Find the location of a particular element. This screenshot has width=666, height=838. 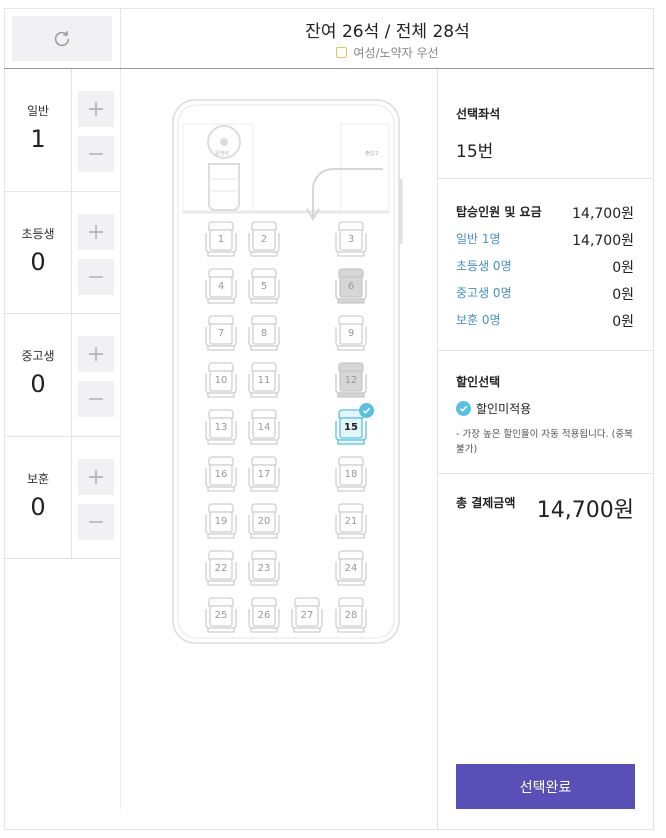

seat-number: 14 is located at coordinates (264, 427).